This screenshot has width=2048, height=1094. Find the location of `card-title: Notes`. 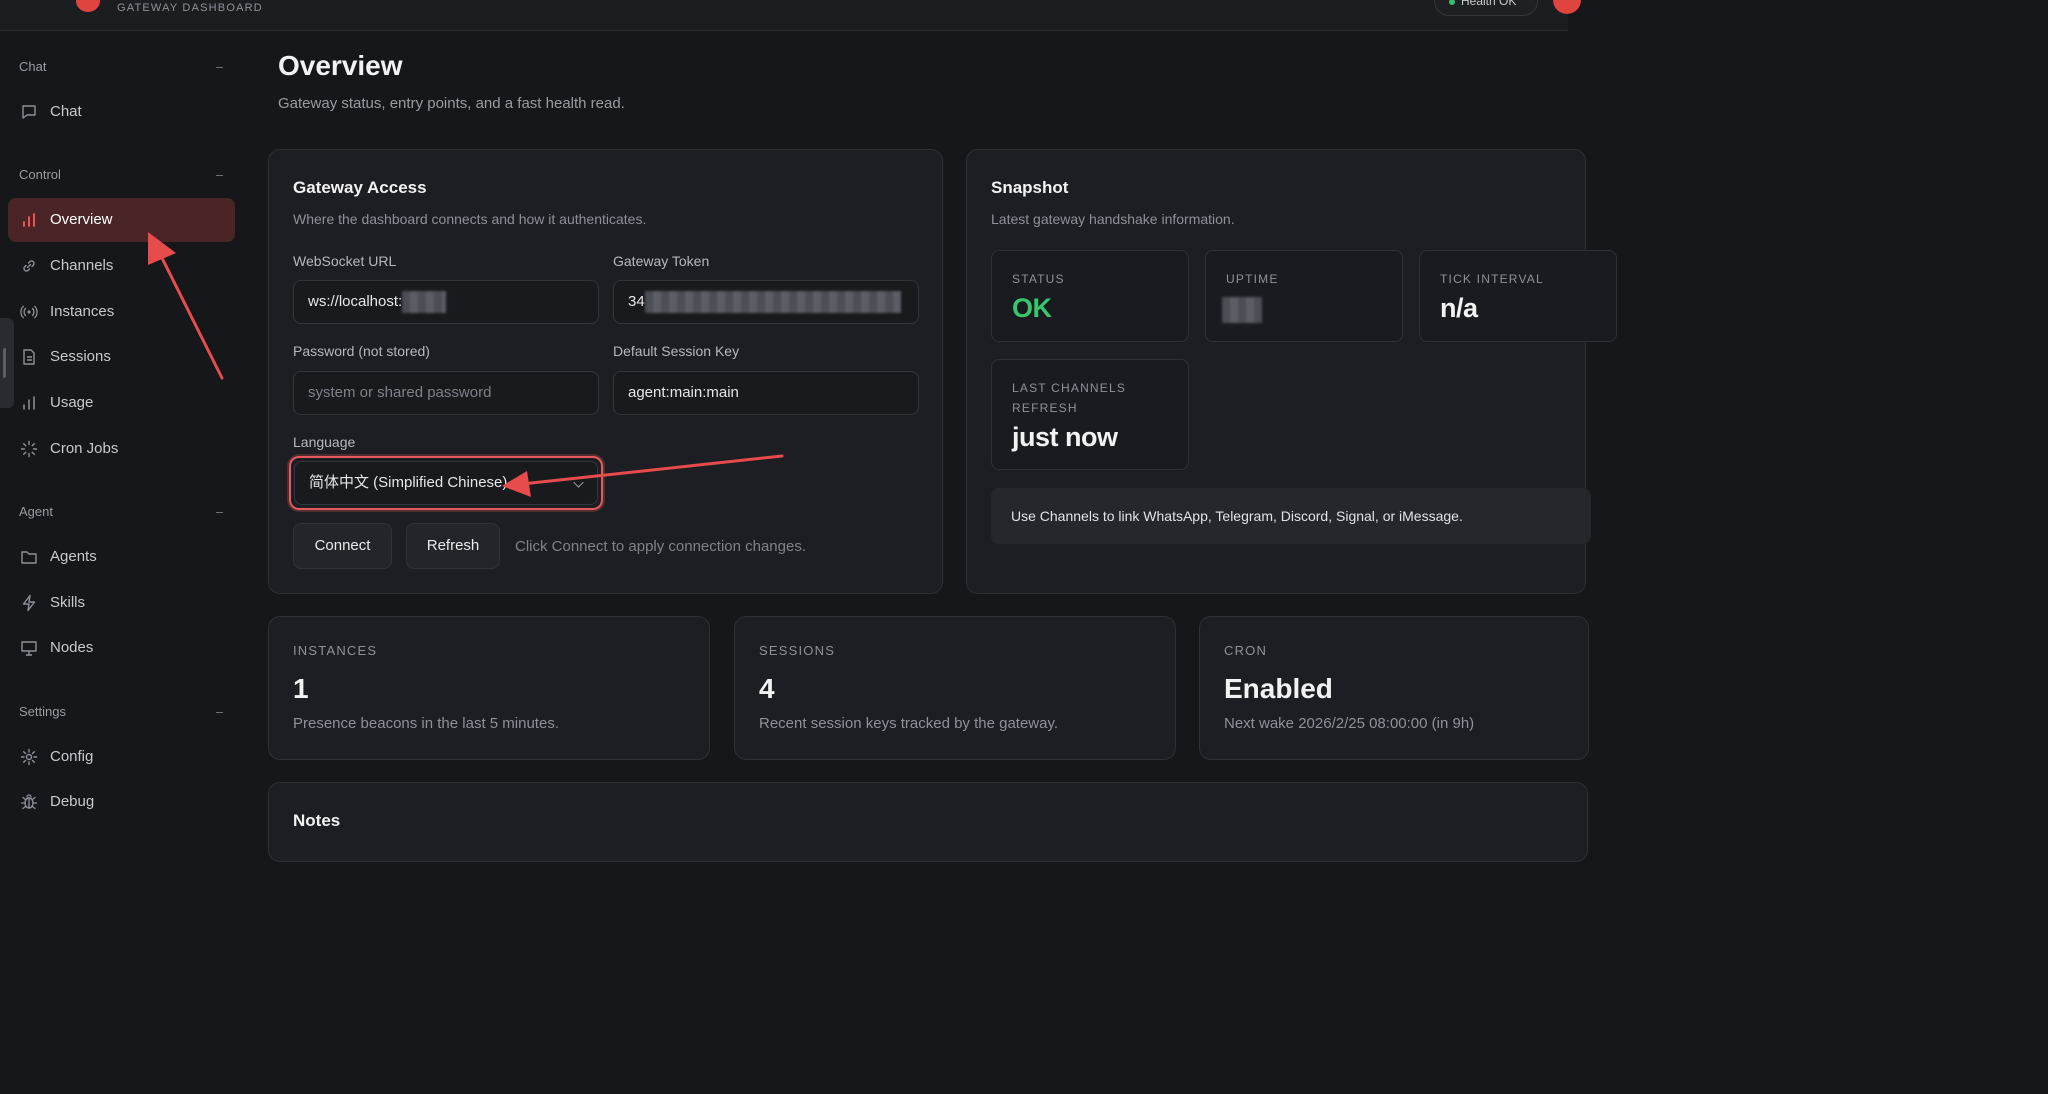

card-title: Notes is located at coordinates (317, 820).